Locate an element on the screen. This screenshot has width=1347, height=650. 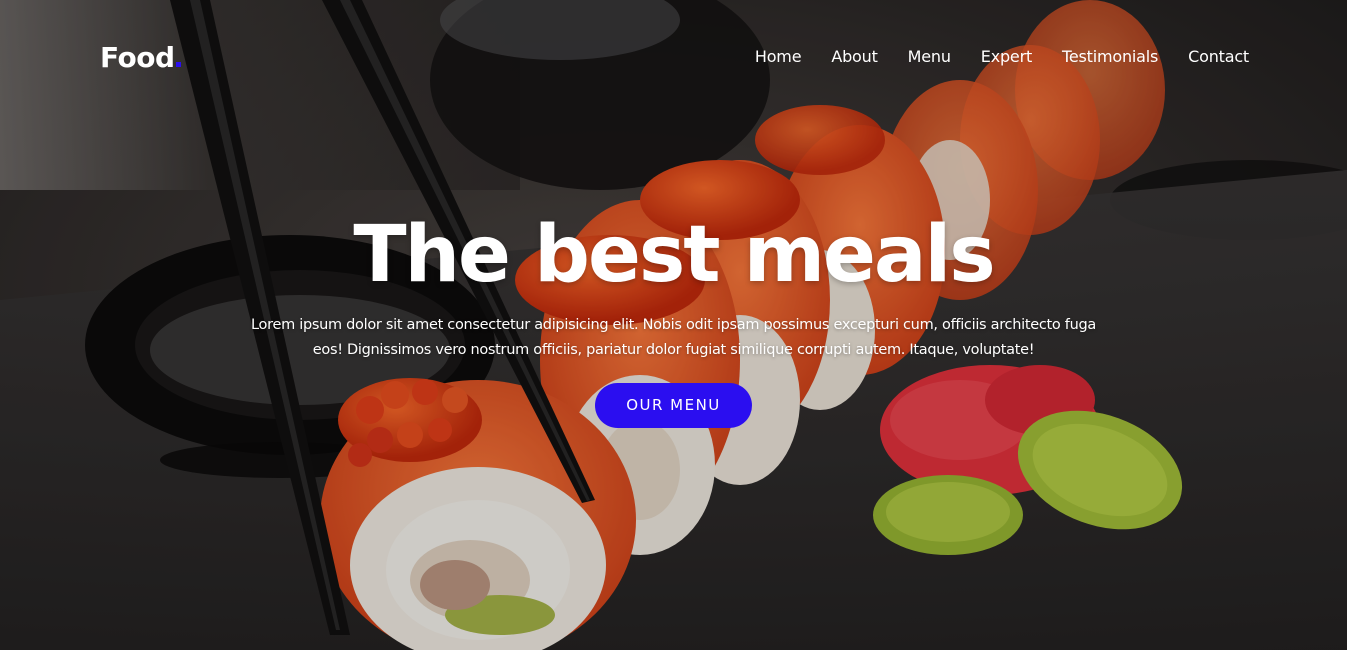
our-menu-button: OUR MENU is located at coordinates (673, 405).